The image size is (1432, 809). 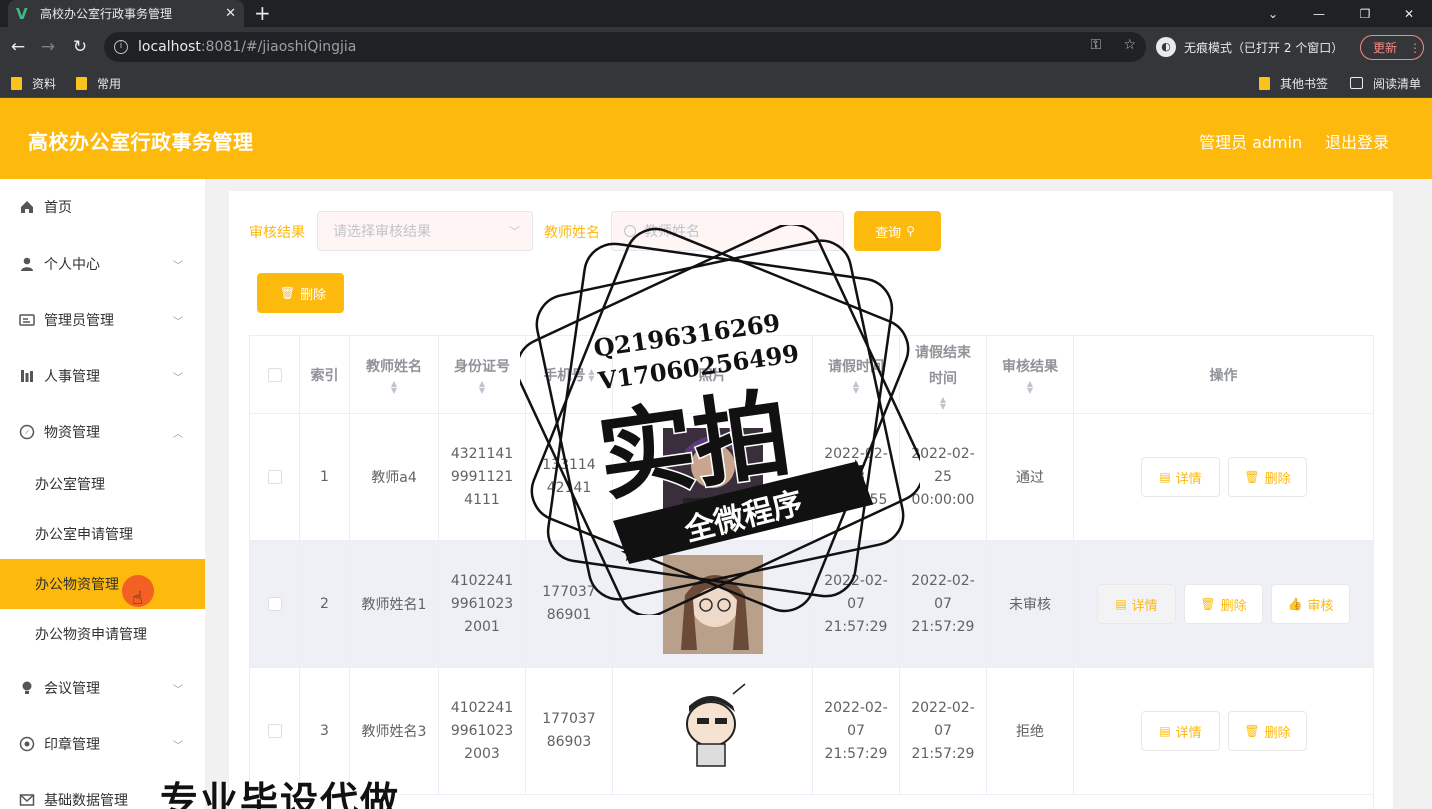 I want to click on search-icon, so click(x=630, y=231).